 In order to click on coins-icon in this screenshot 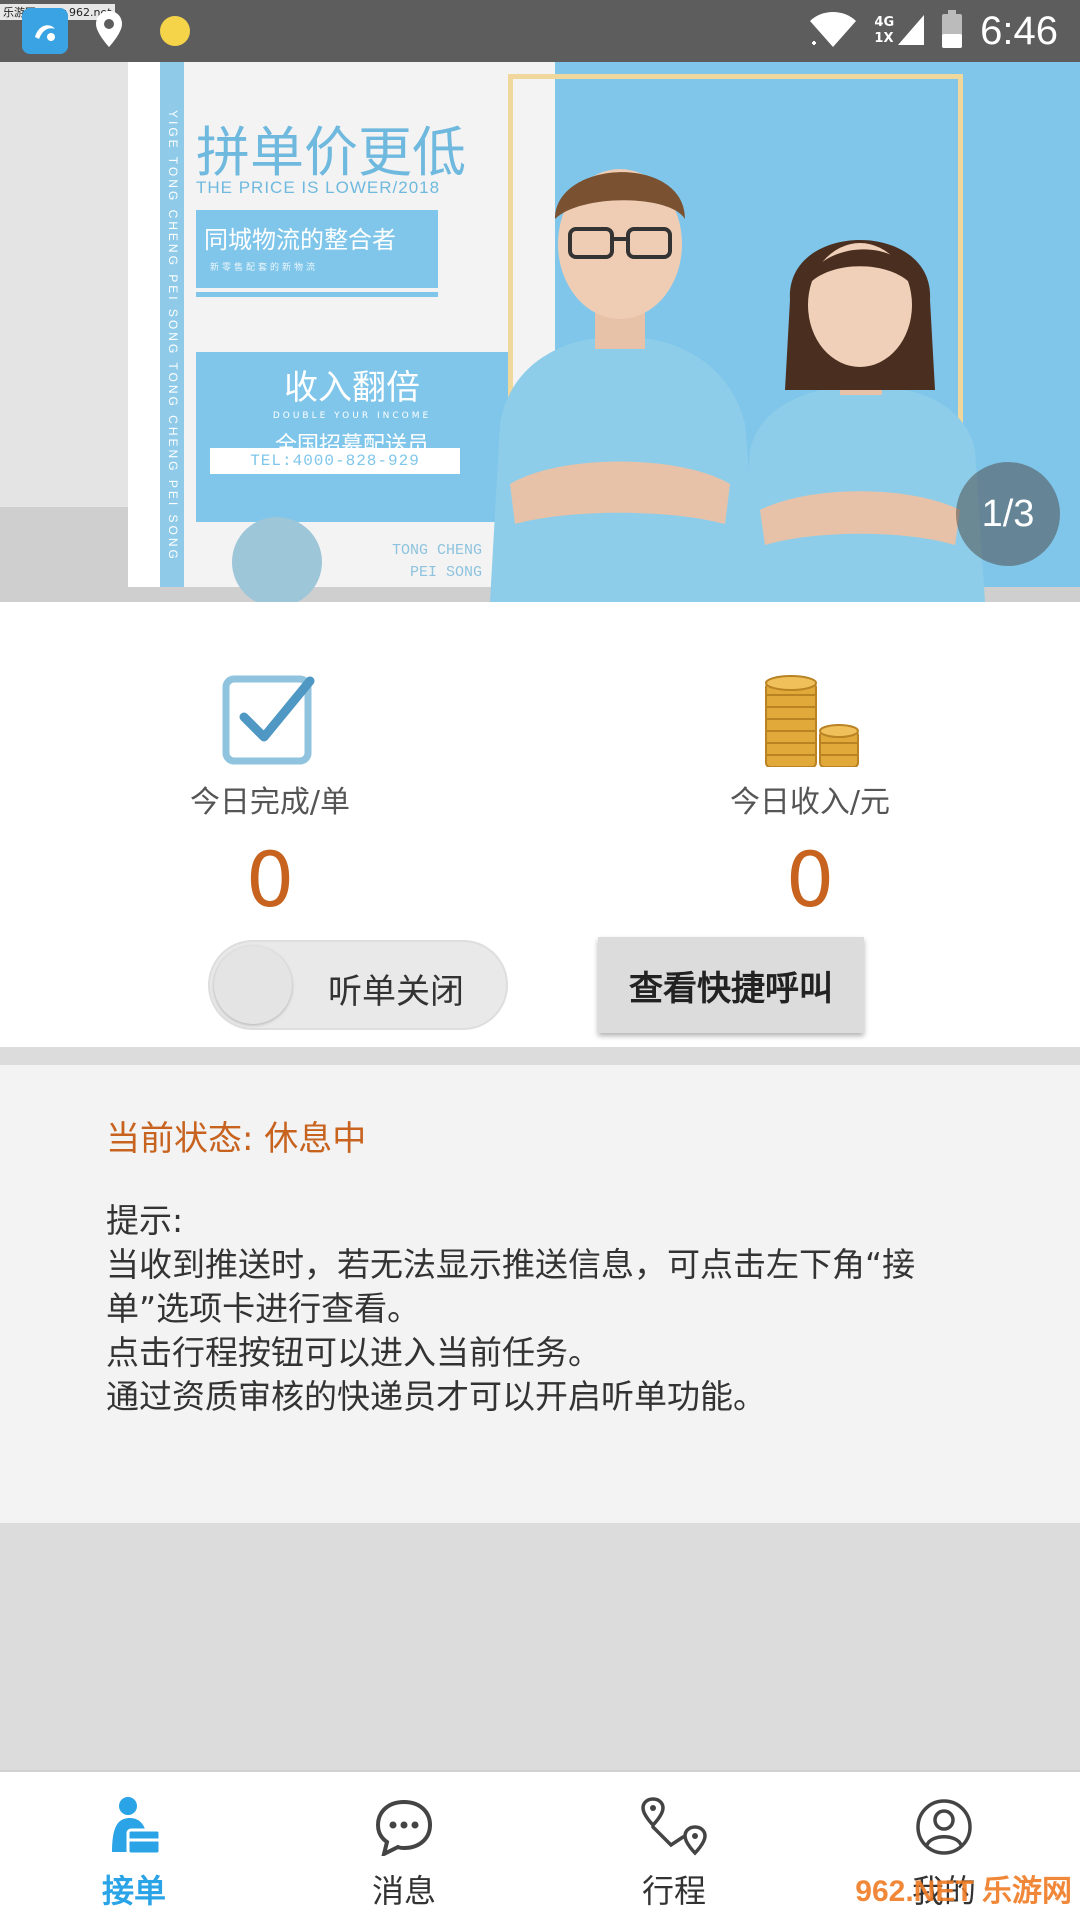, I will do `click(810, 719)`.